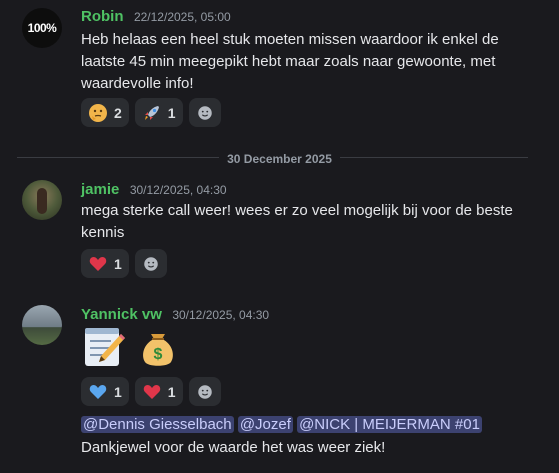  Describe the element at coordinates (182, 17) in the screenshot. I see `timestamp: 22/12/2025, 05:00` at that location.